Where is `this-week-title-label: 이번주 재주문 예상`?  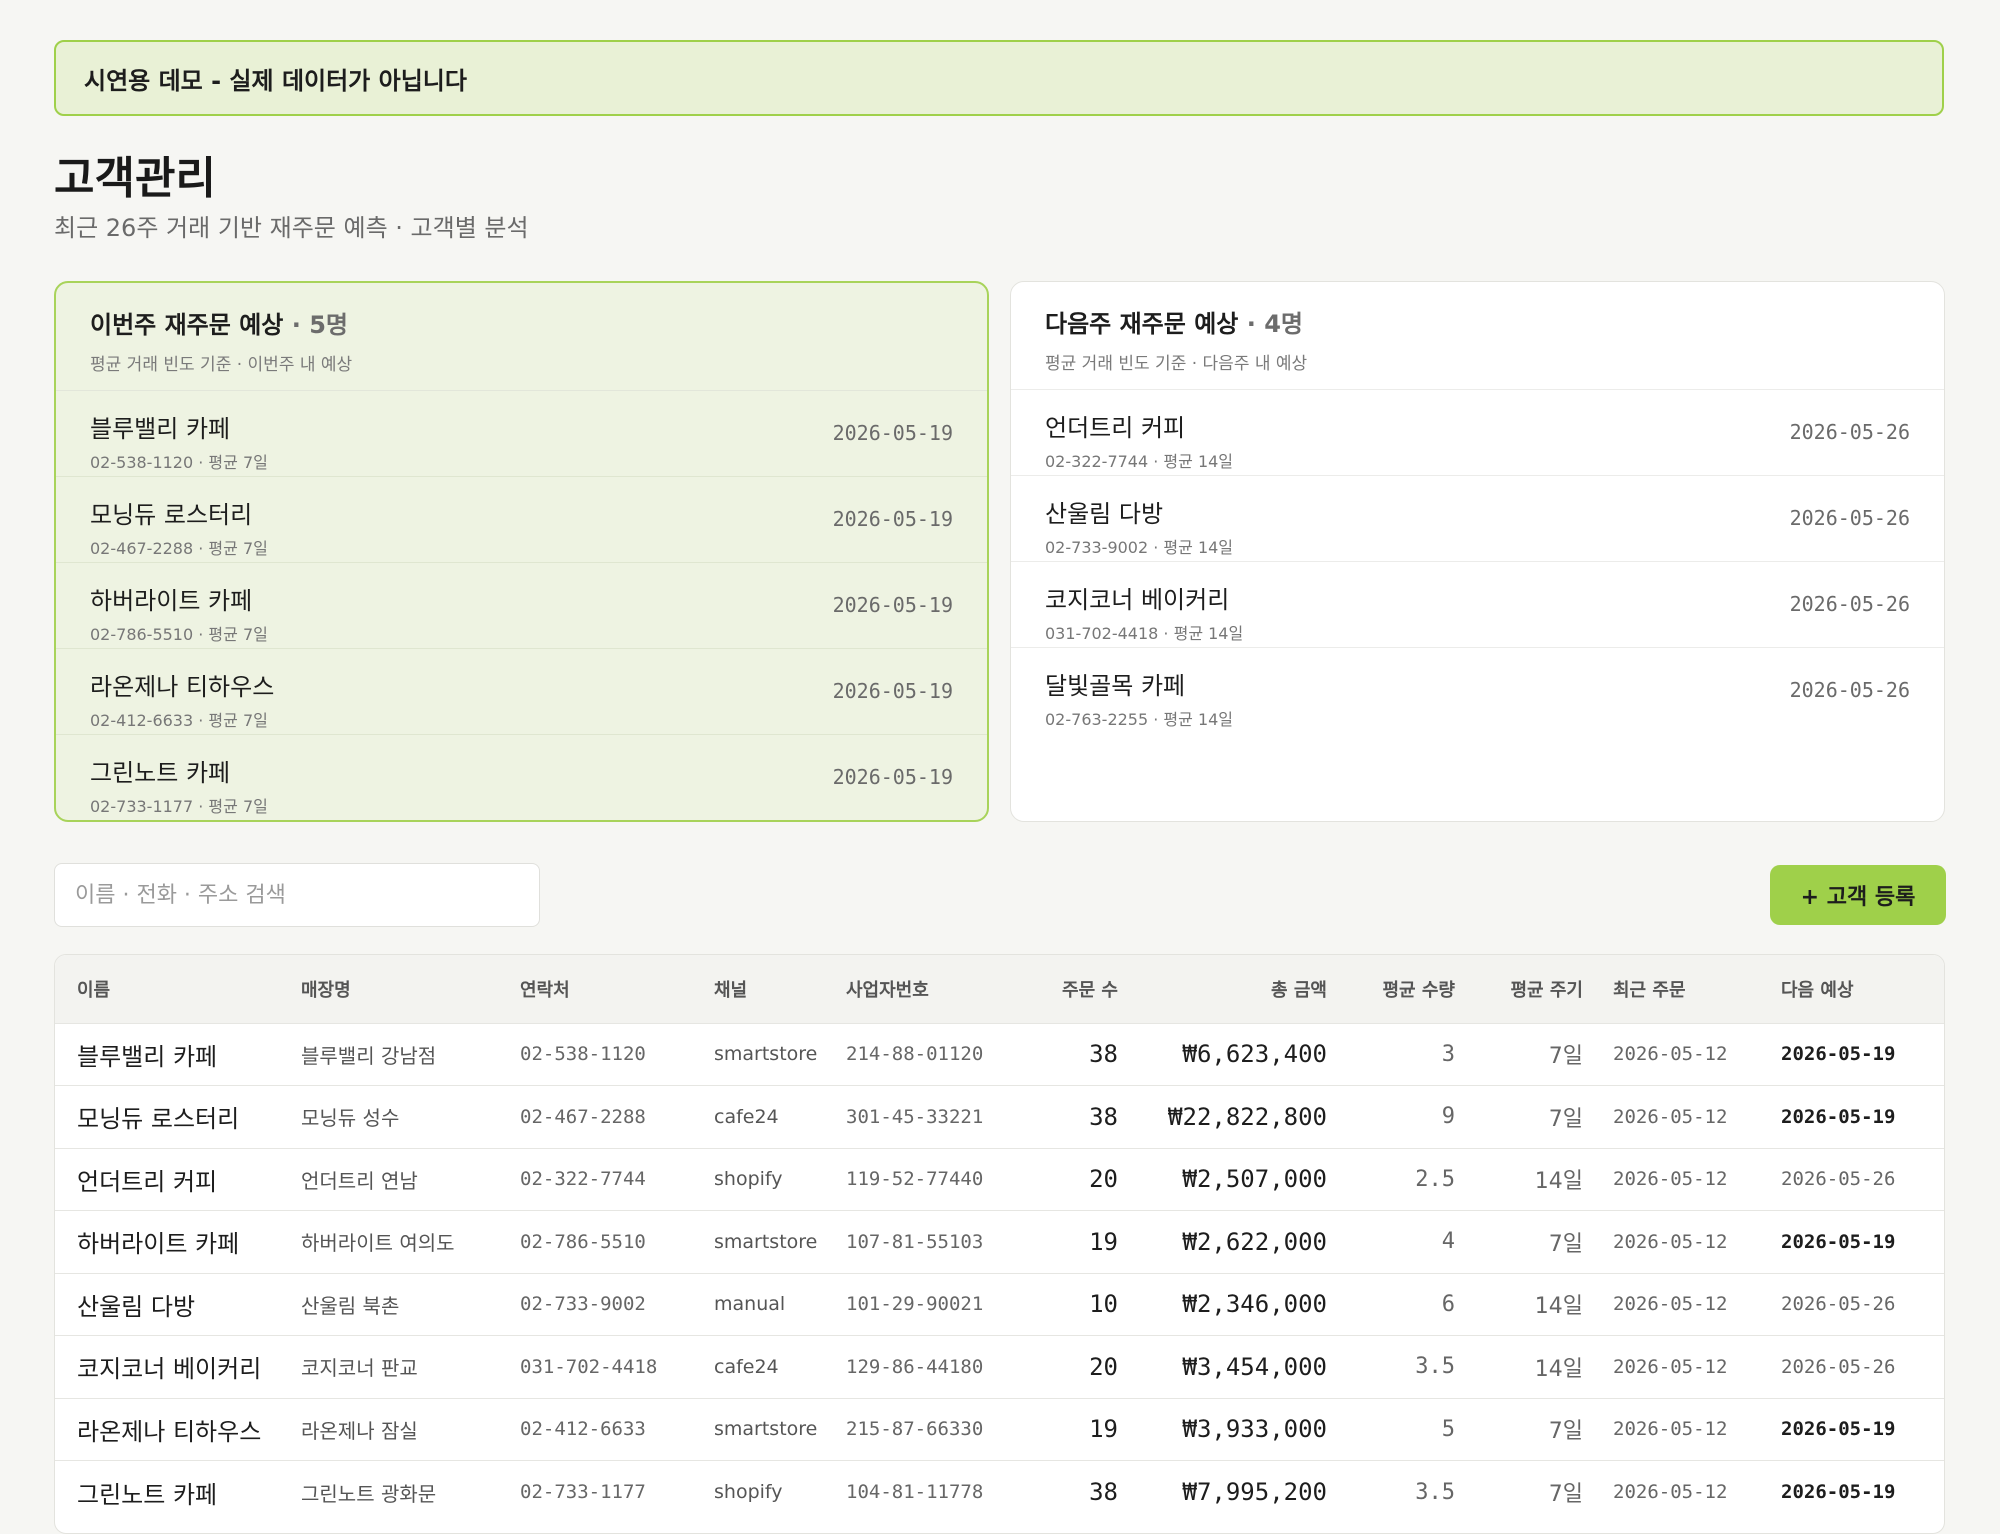
this-week-title-label: 이번주 재주문 예상 is located at coordinates (187, 325).